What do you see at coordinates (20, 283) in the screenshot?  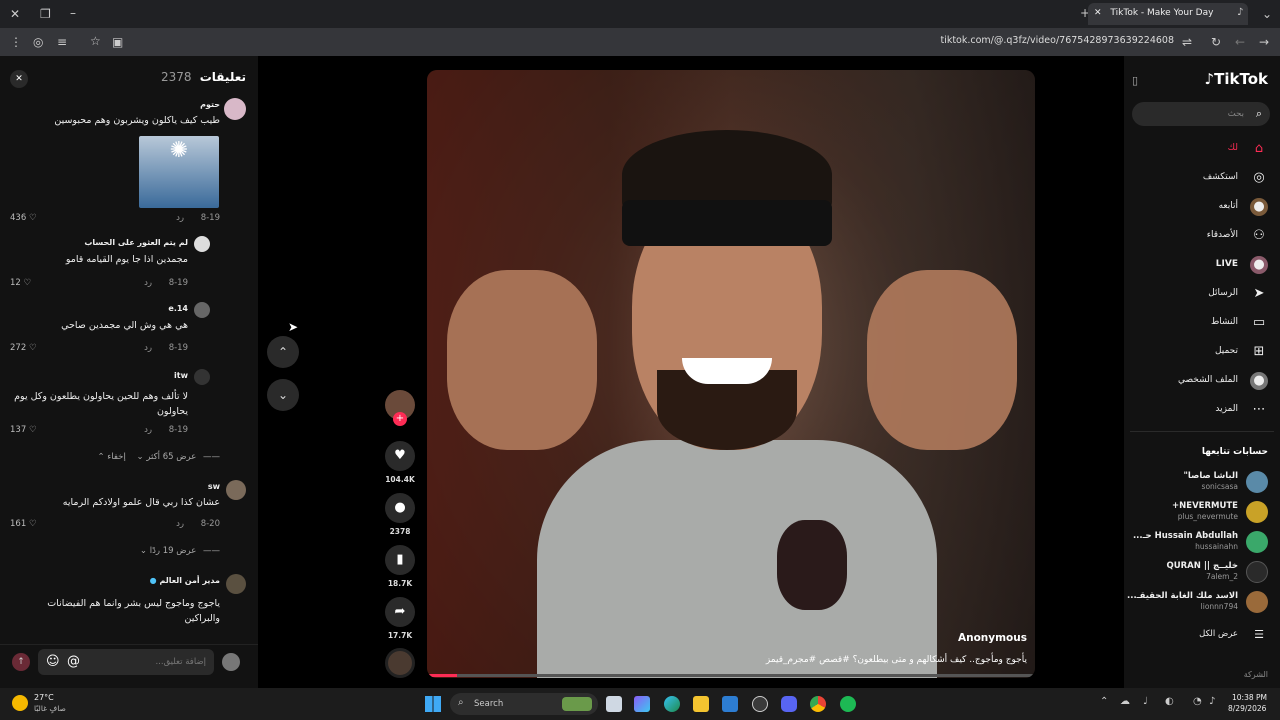 I see `comment-likes: 12 ♡` at bounding box center [20, 283].